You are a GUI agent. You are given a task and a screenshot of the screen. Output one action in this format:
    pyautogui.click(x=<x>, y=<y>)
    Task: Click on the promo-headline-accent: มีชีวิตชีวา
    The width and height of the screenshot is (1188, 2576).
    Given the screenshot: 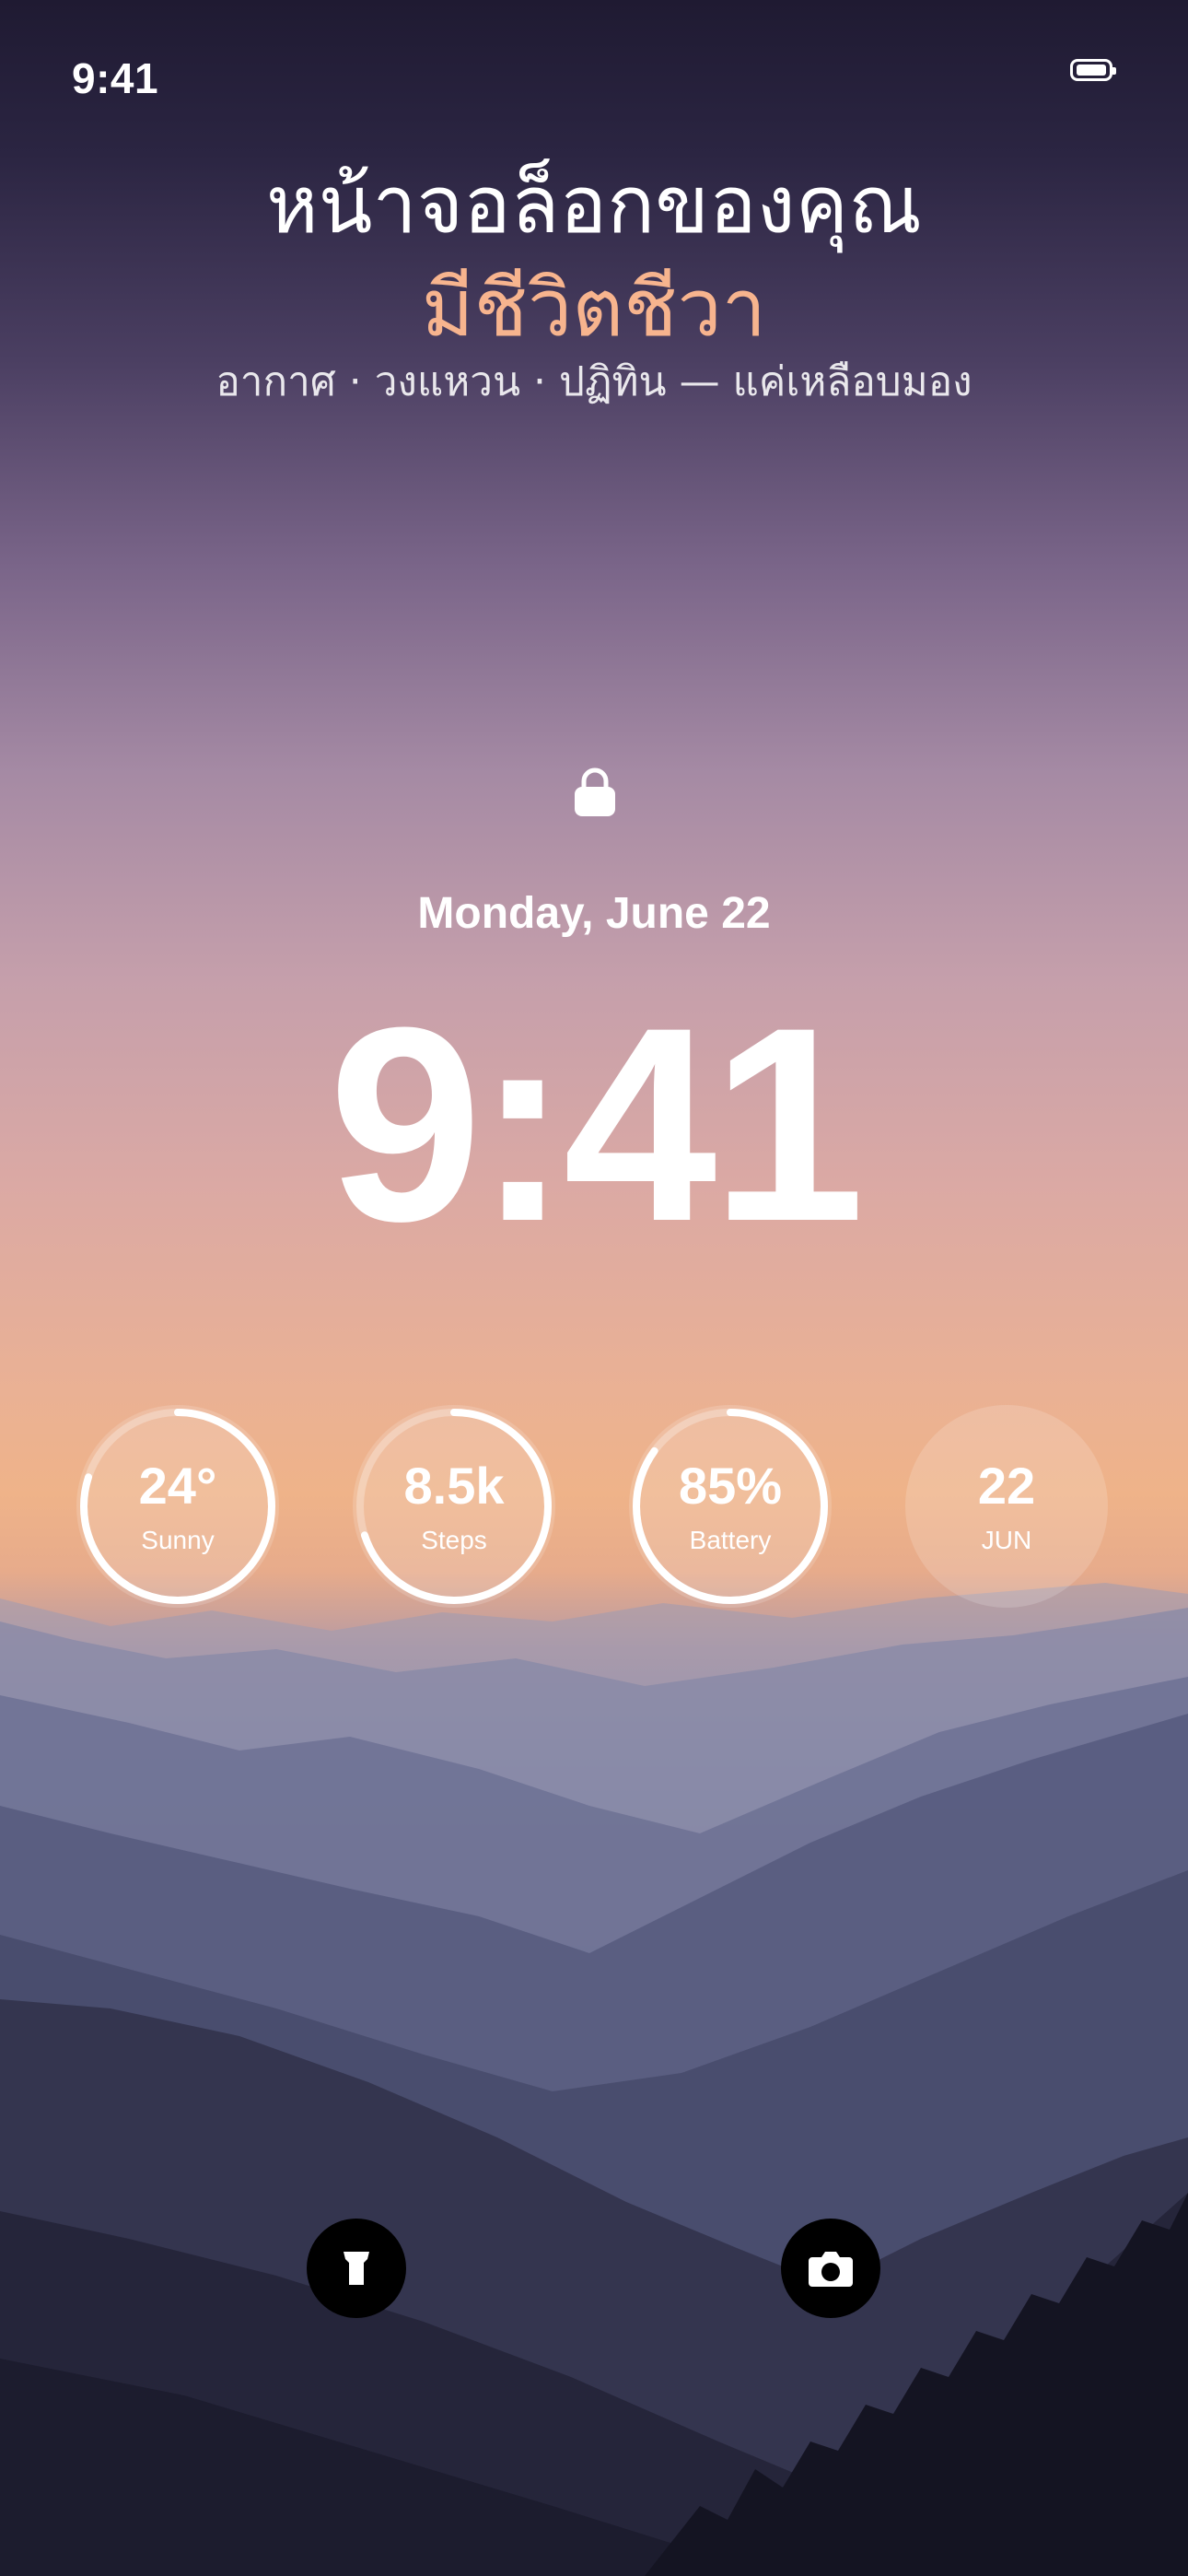 What is the action you would take?
    pyautogui.click(x=594, y=309)
    